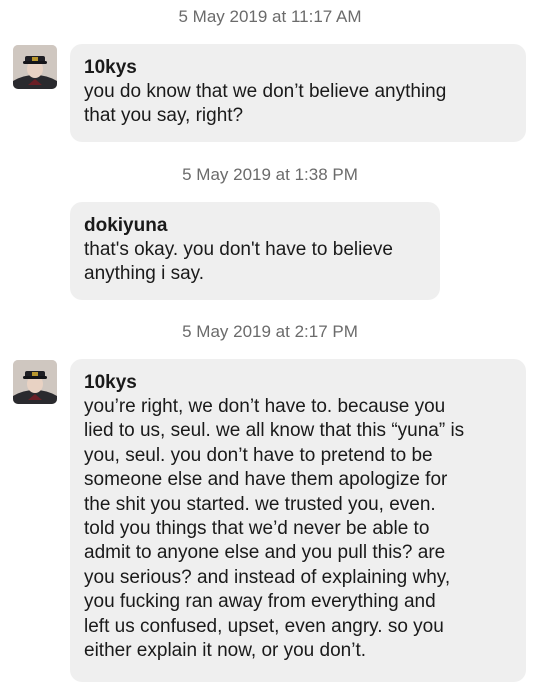 The width and height of the screenshot is (540, 699). Describe the element at coordinates (270, 174) in the screenshot. I see `message-timestamp: 5 May 2019 at 1:38 PM` at that location.